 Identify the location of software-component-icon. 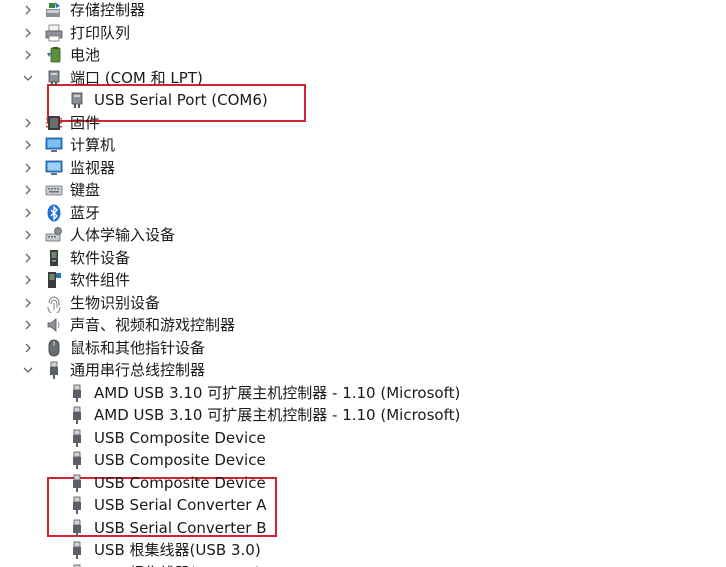
(54, 280).